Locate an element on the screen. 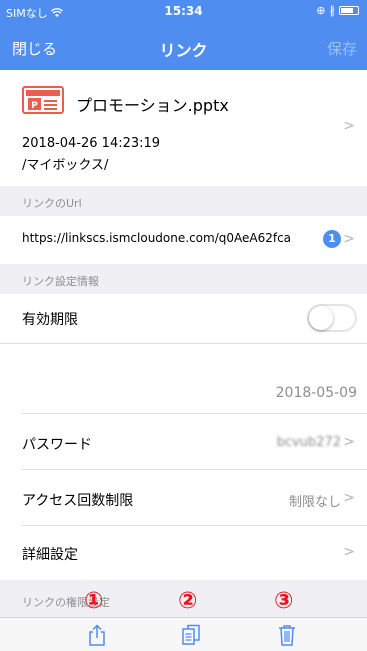 Image resolution: width=367 pixels, height=651 pixels. share-icon is located at coordinates (97, 635).